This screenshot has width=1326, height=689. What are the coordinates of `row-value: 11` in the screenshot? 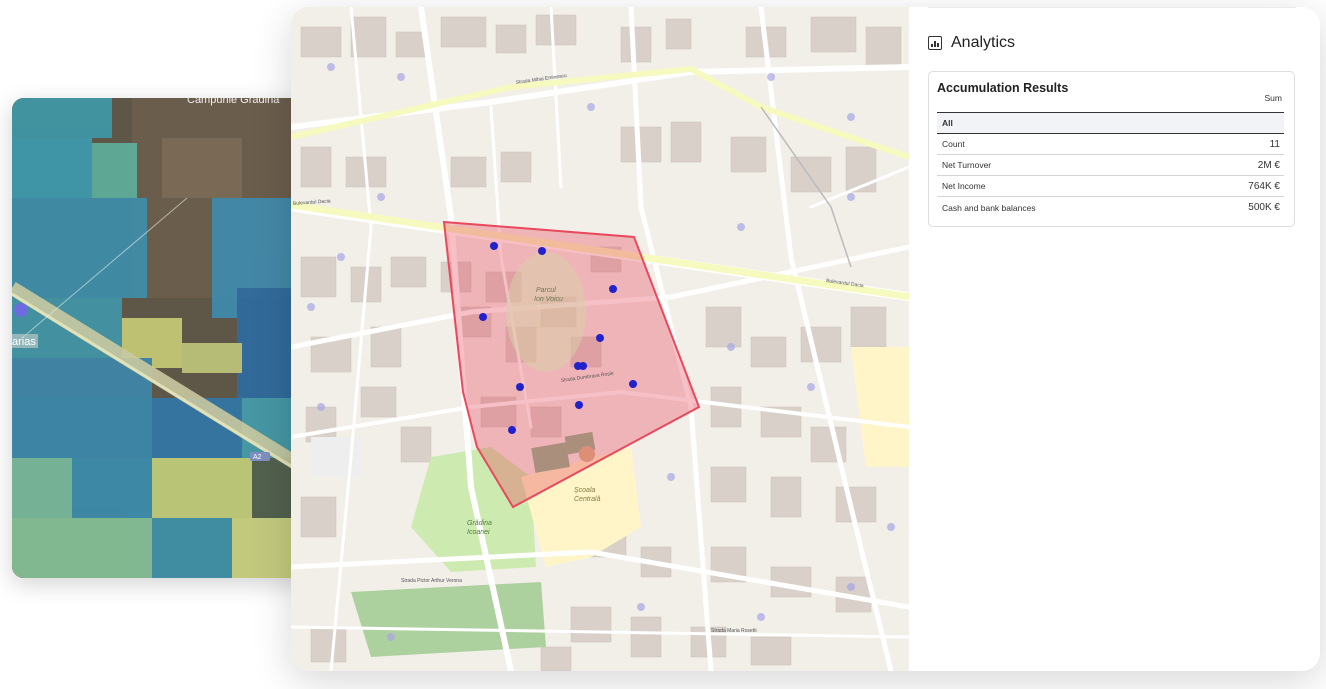 It's located at (1274, 144).